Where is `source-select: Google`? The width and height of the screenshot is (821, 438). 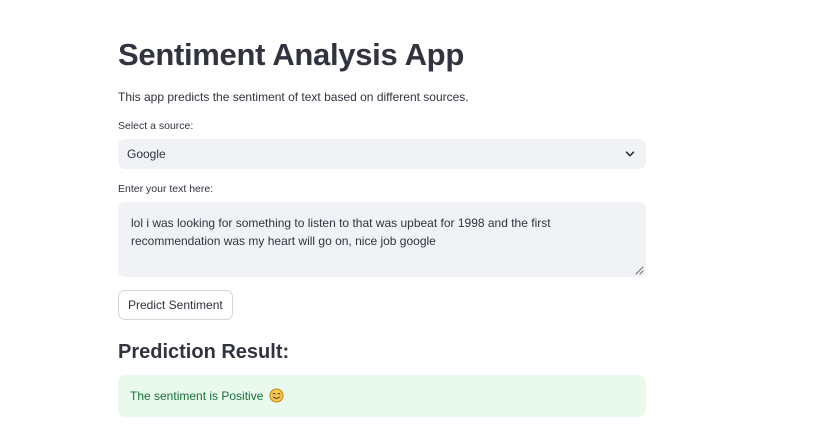
source-select: Google is located at coordinates (382, 154).